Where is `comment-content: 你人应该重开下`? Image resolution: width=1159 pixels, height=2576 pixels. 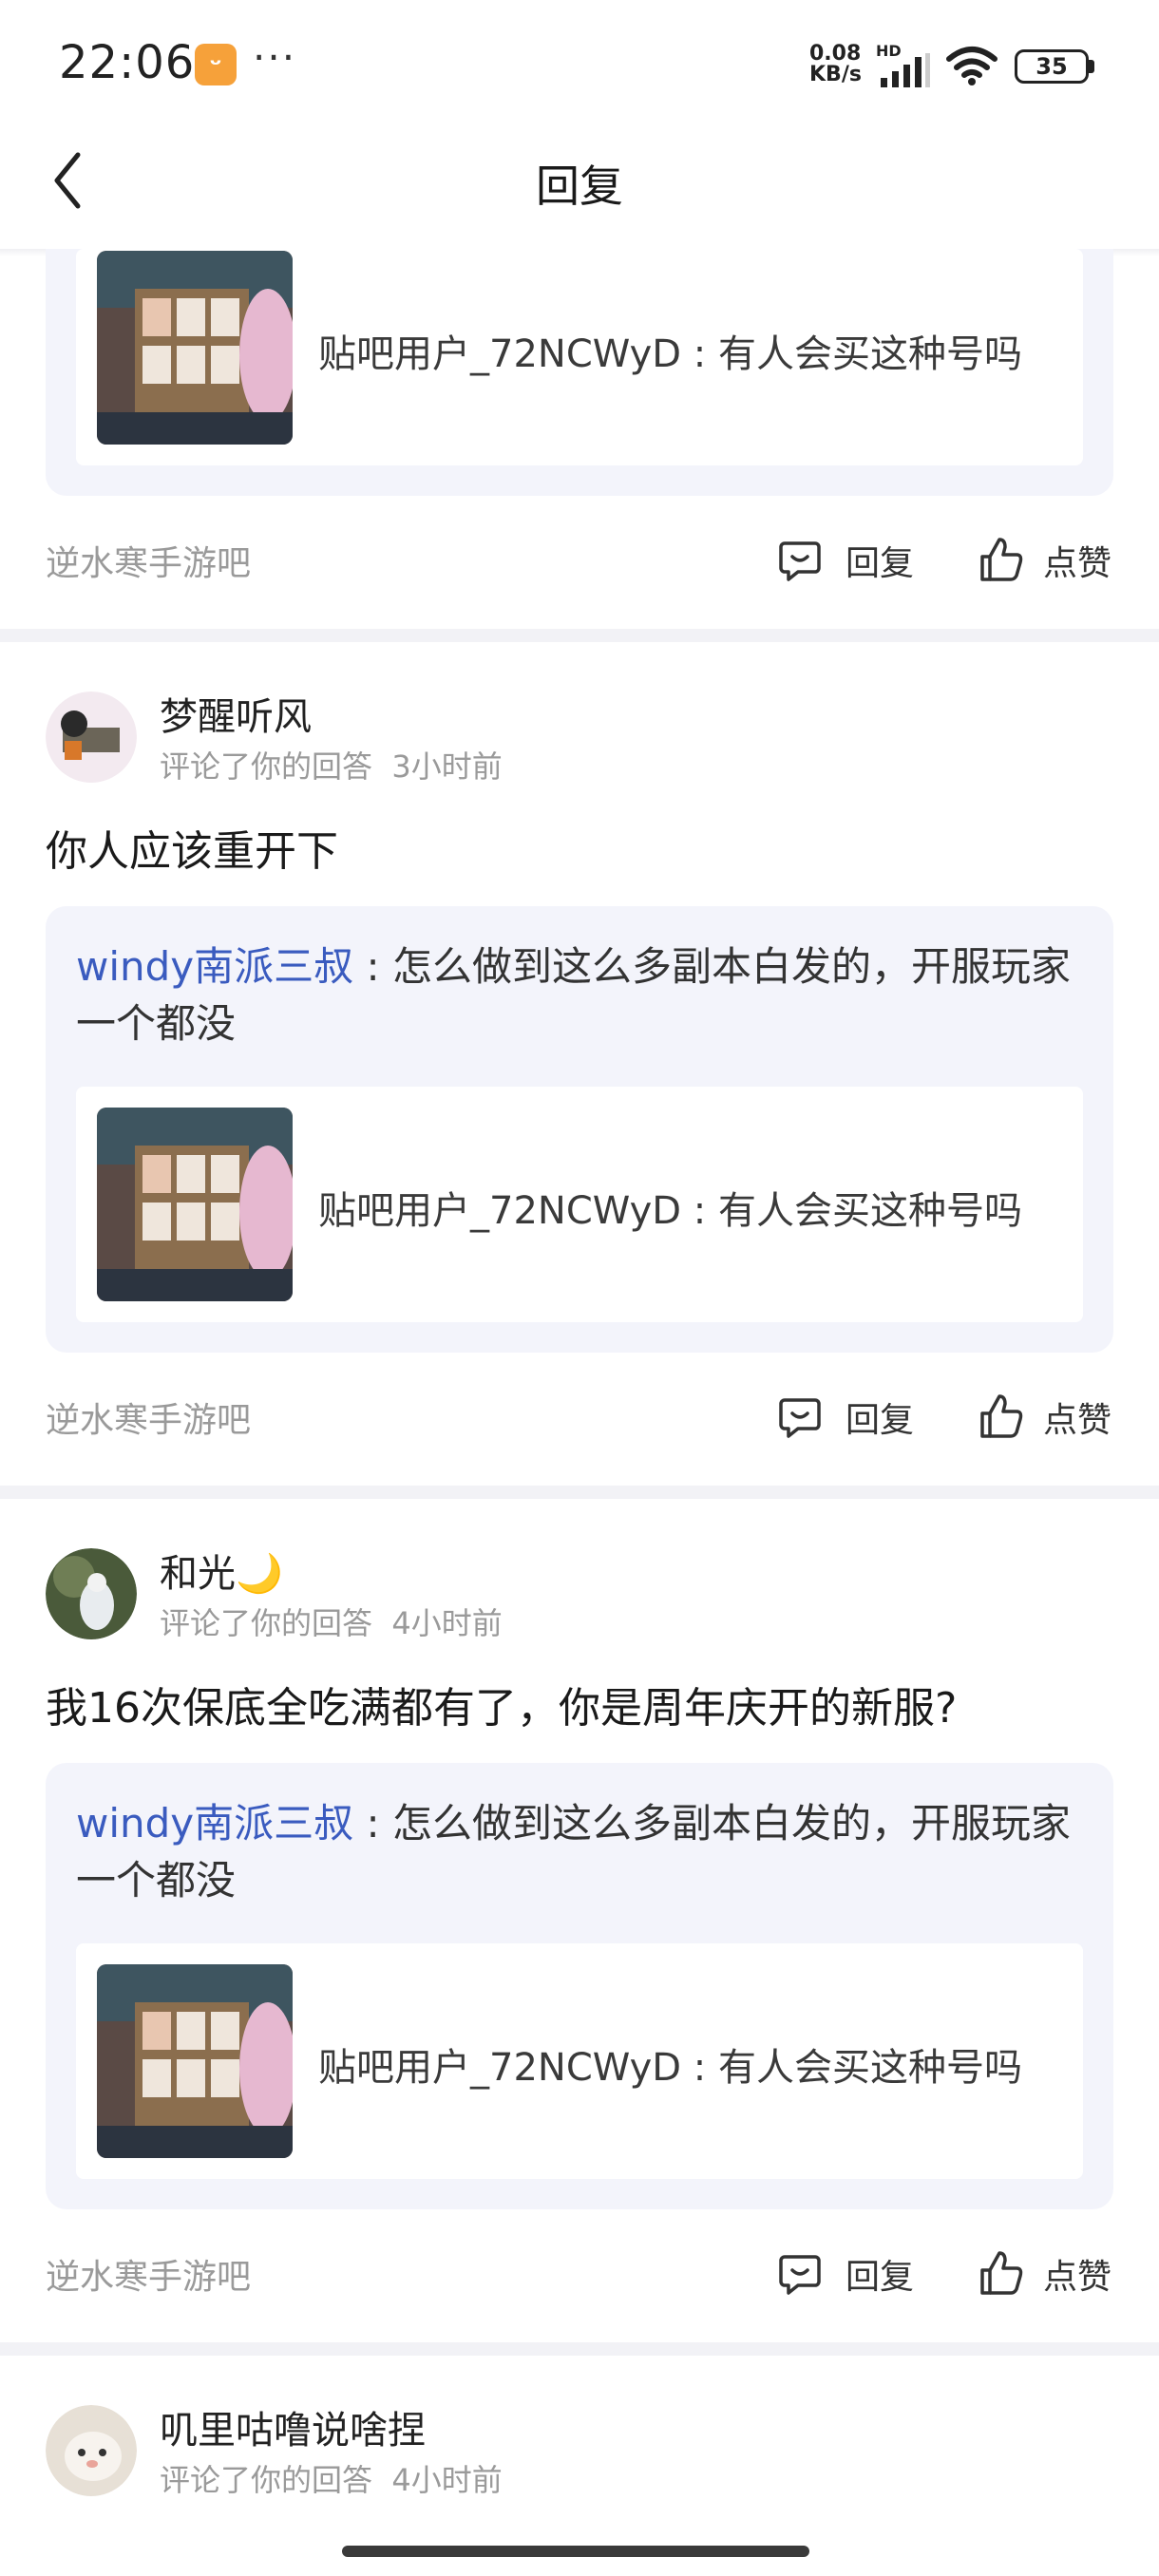
comment-content: 你人应该重开下 is located at coordinates (192, 847).